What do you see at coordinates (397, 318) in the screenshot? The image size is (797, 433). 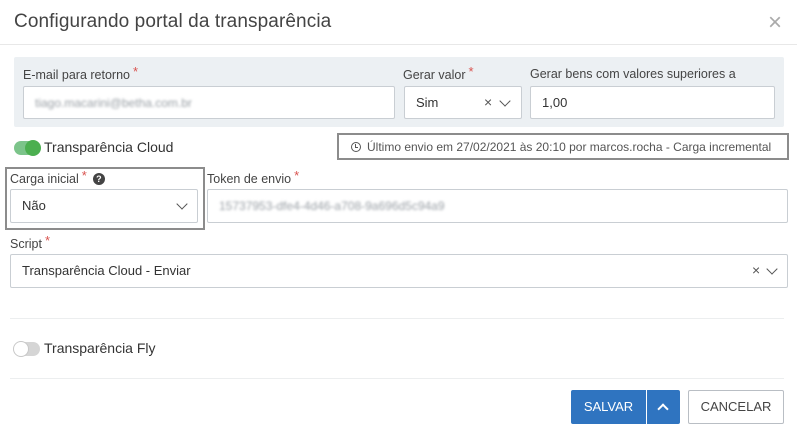 I see `section-divider` at bounding box center [397, 318].